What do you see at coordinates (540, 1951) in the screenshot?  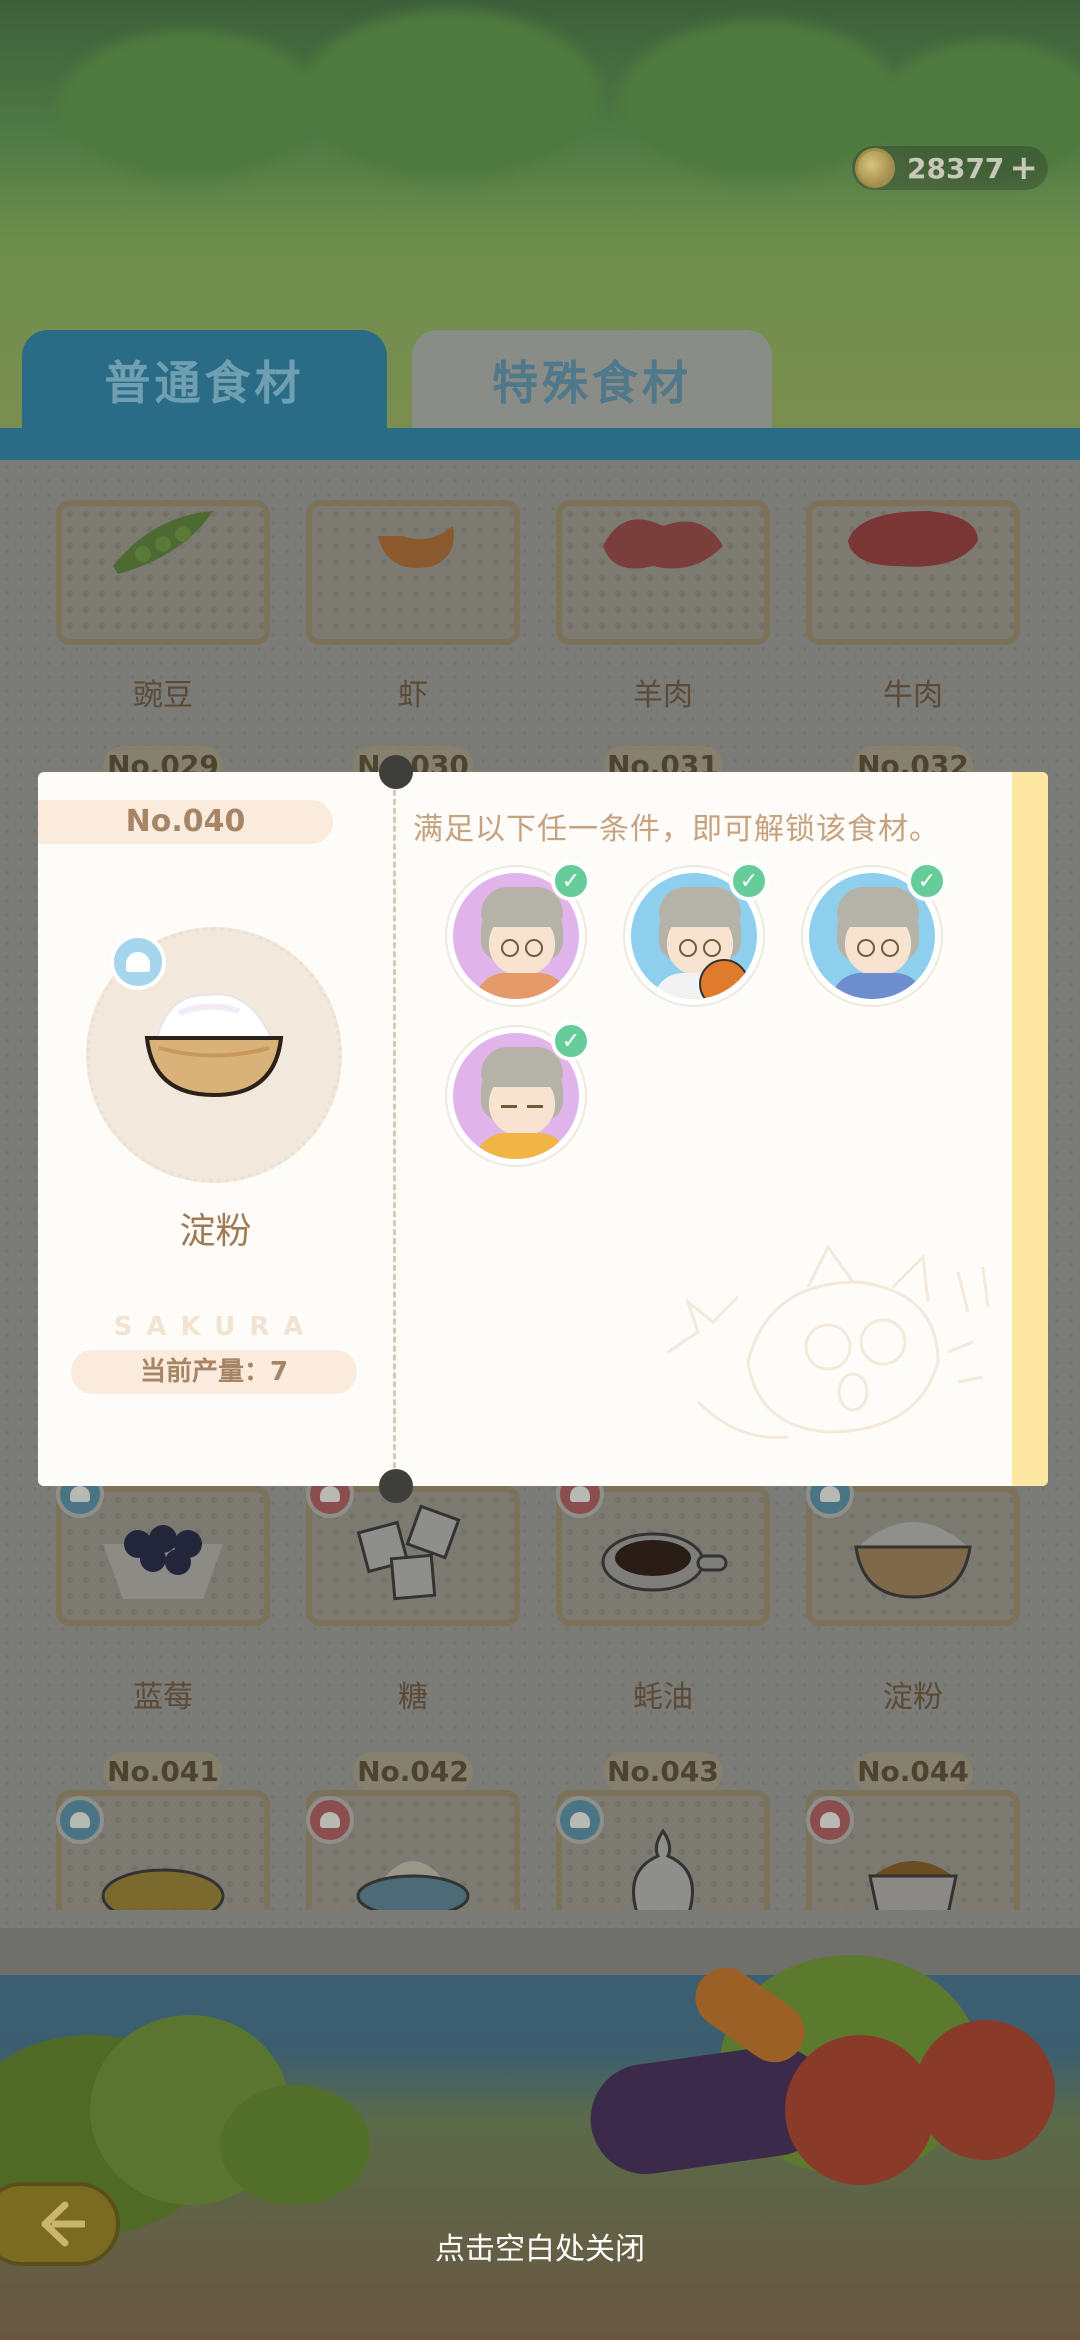 I see `grid-bottom-edge` at bounding box center [540, 1951].